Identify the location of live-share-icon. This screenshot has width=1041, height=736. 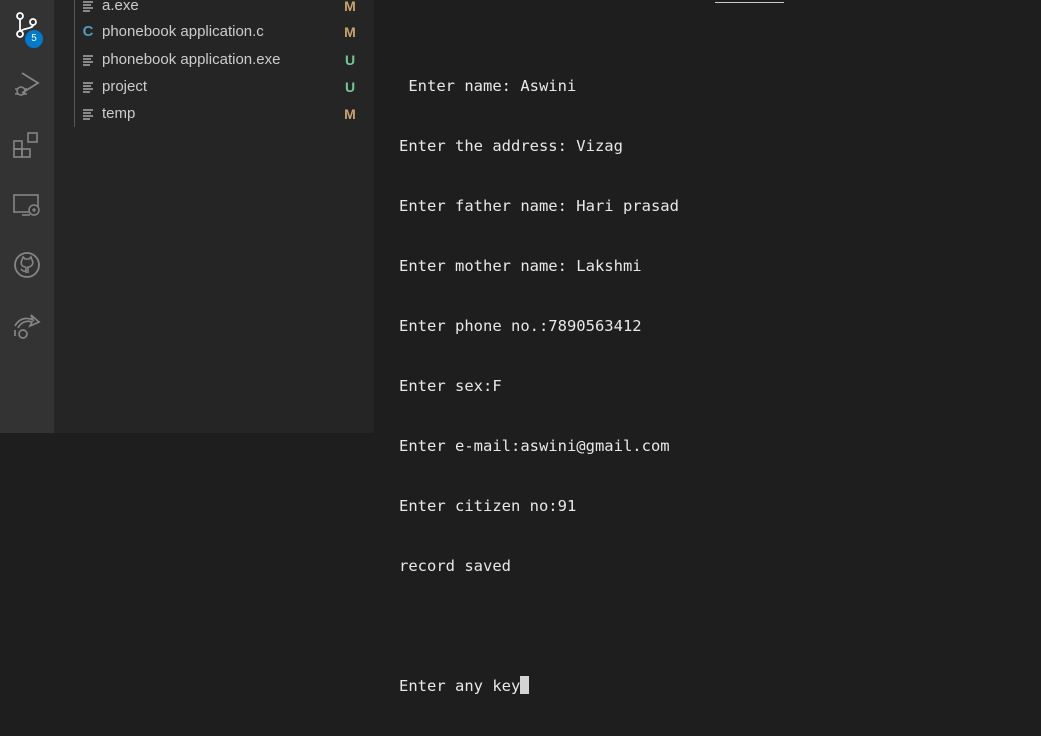
(27, 326).